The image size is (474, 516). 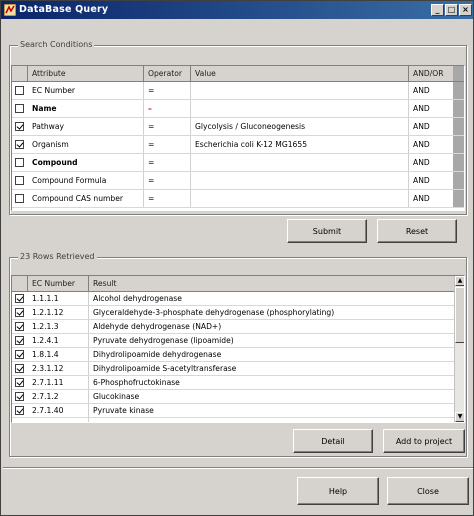 What do you see at coordinates (58, 298) in the screenshot?
I see `result-ec-number: 1.1.1.1` at bounding box center [58, 298].